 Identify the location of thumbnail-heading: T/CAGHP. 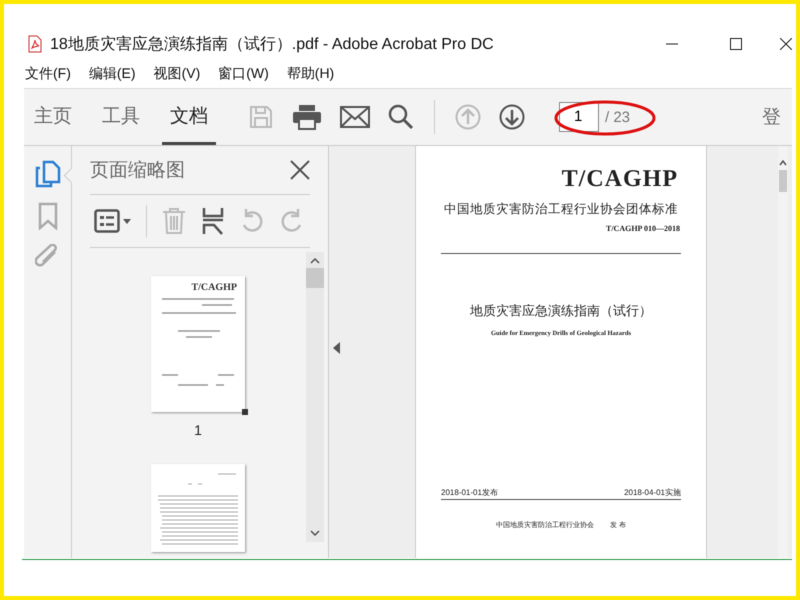
(214, 287).